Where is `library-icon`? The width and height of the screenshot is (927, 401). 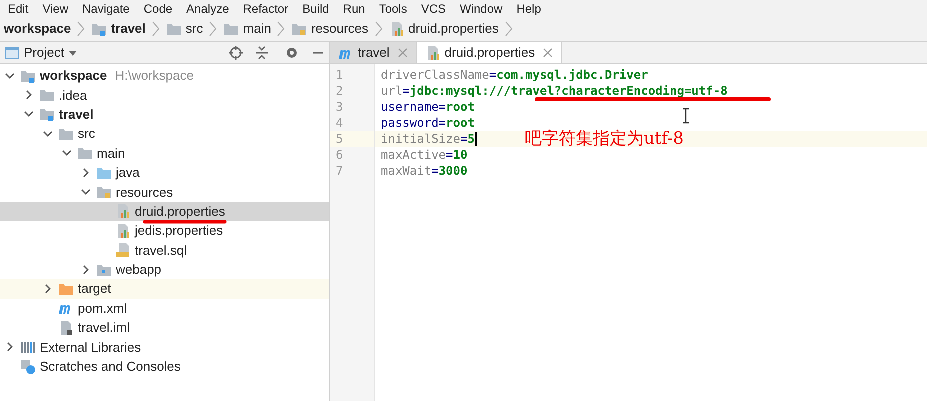 library-icon is located at coordinates (28, 347).